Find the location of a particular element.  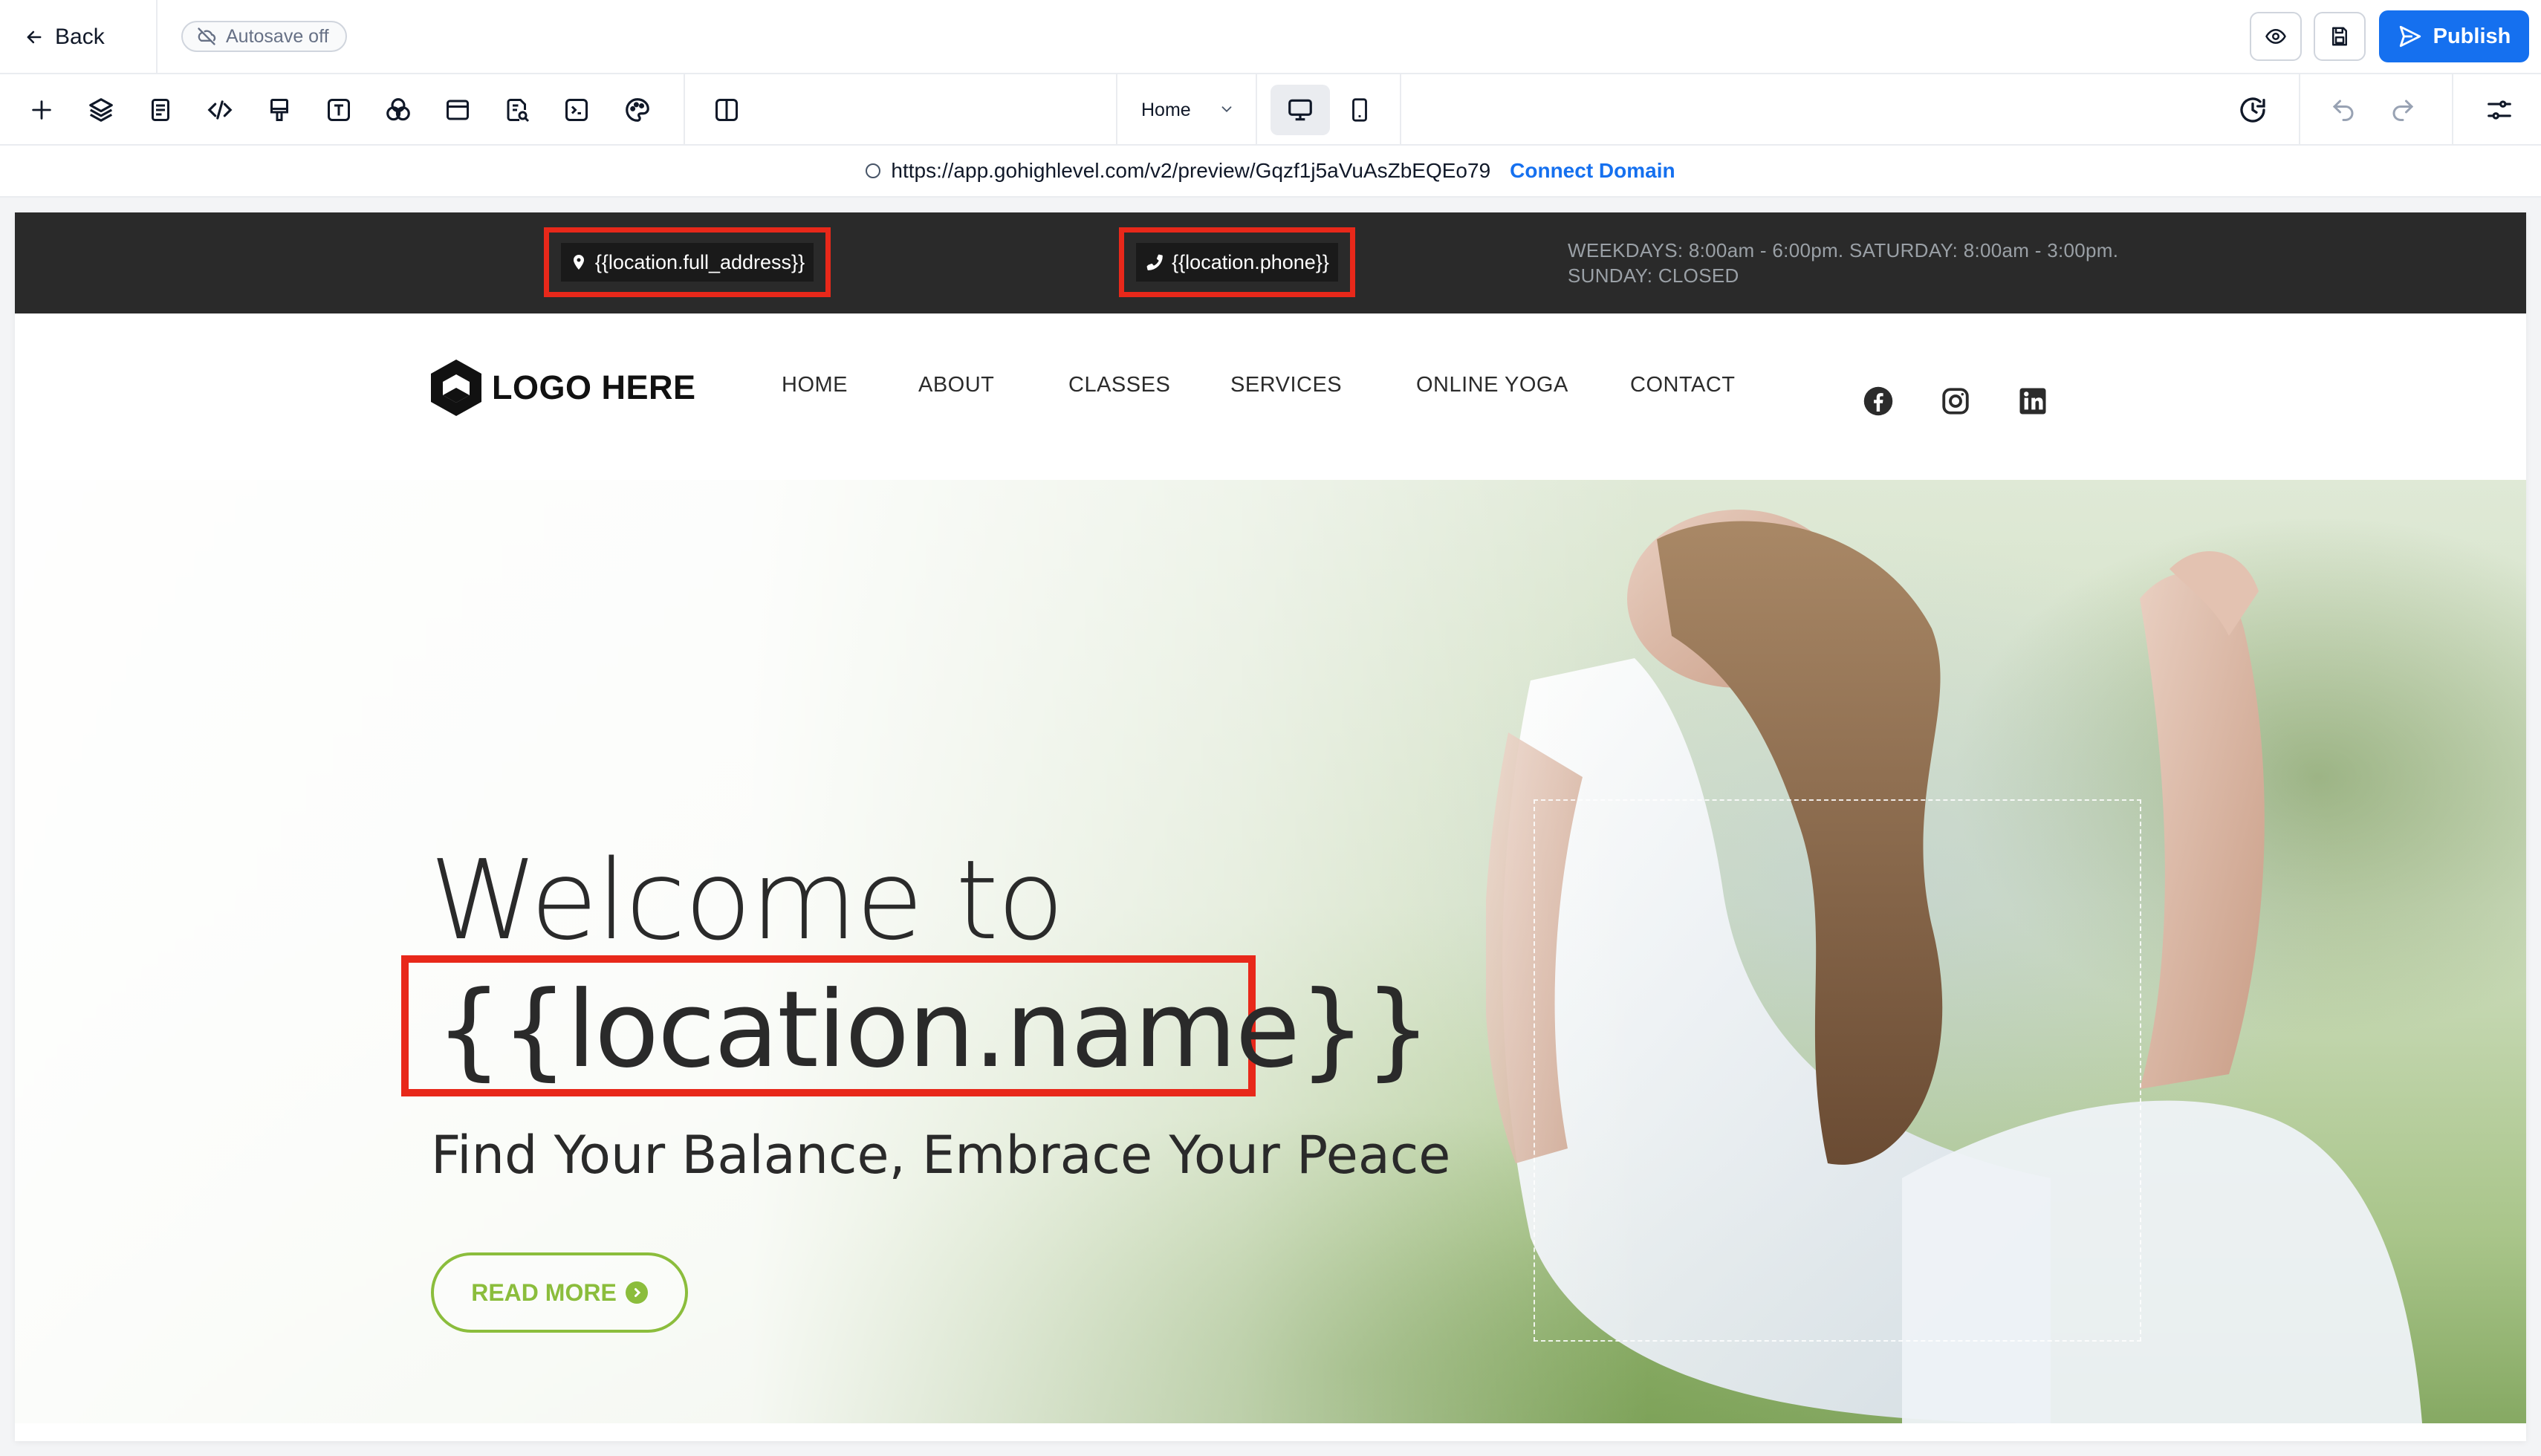

sections-button is located at coordinates (458, 110).